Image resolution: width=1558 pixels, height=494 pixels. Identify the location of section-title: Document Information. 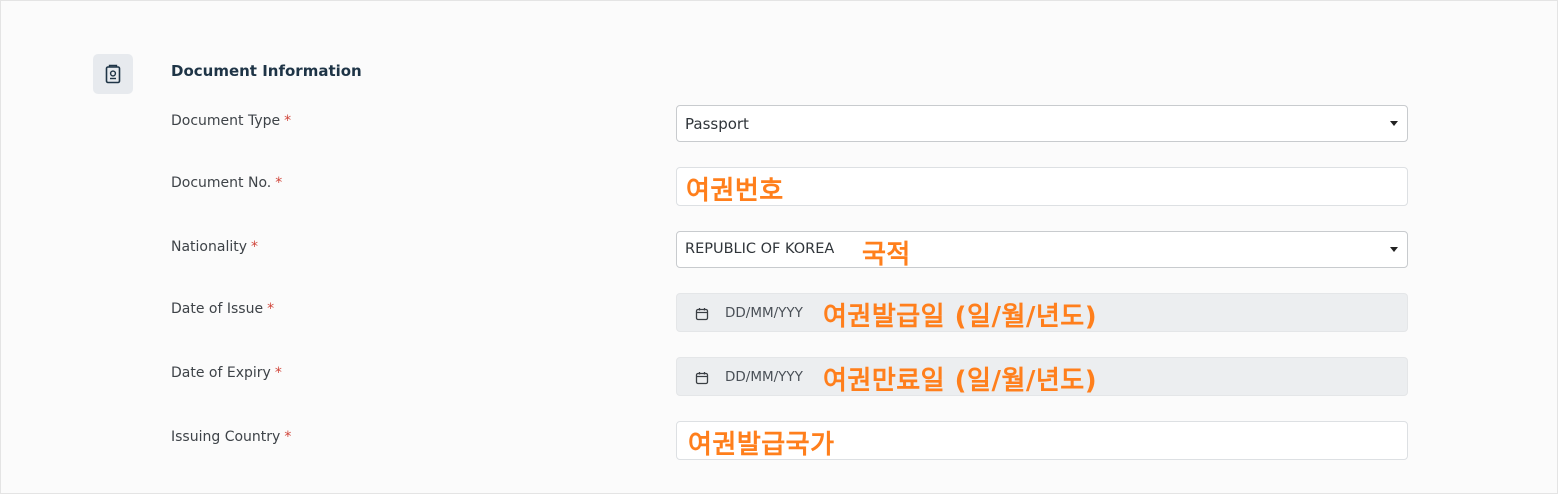
(266, 71).